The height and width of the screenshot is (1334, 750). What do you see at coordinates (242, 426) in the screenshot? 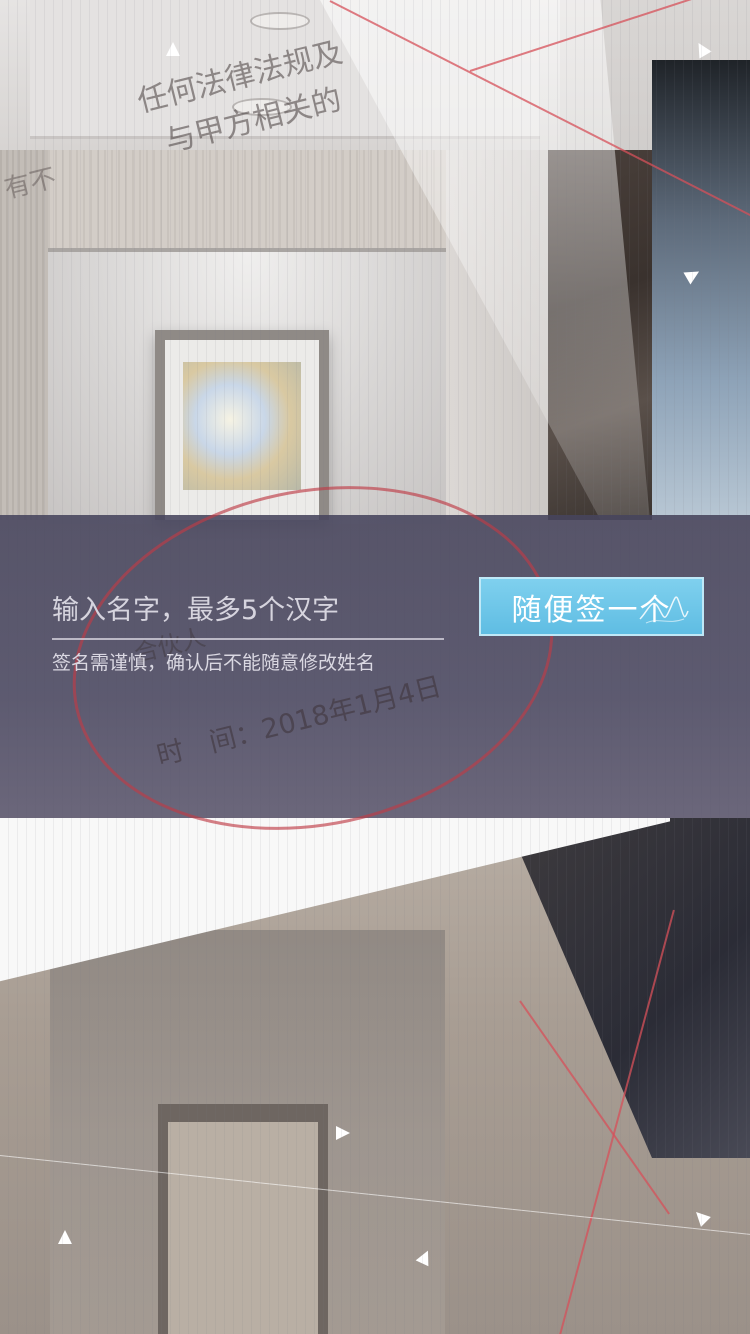
I see `painting-image` at bounding box center [242, 426].